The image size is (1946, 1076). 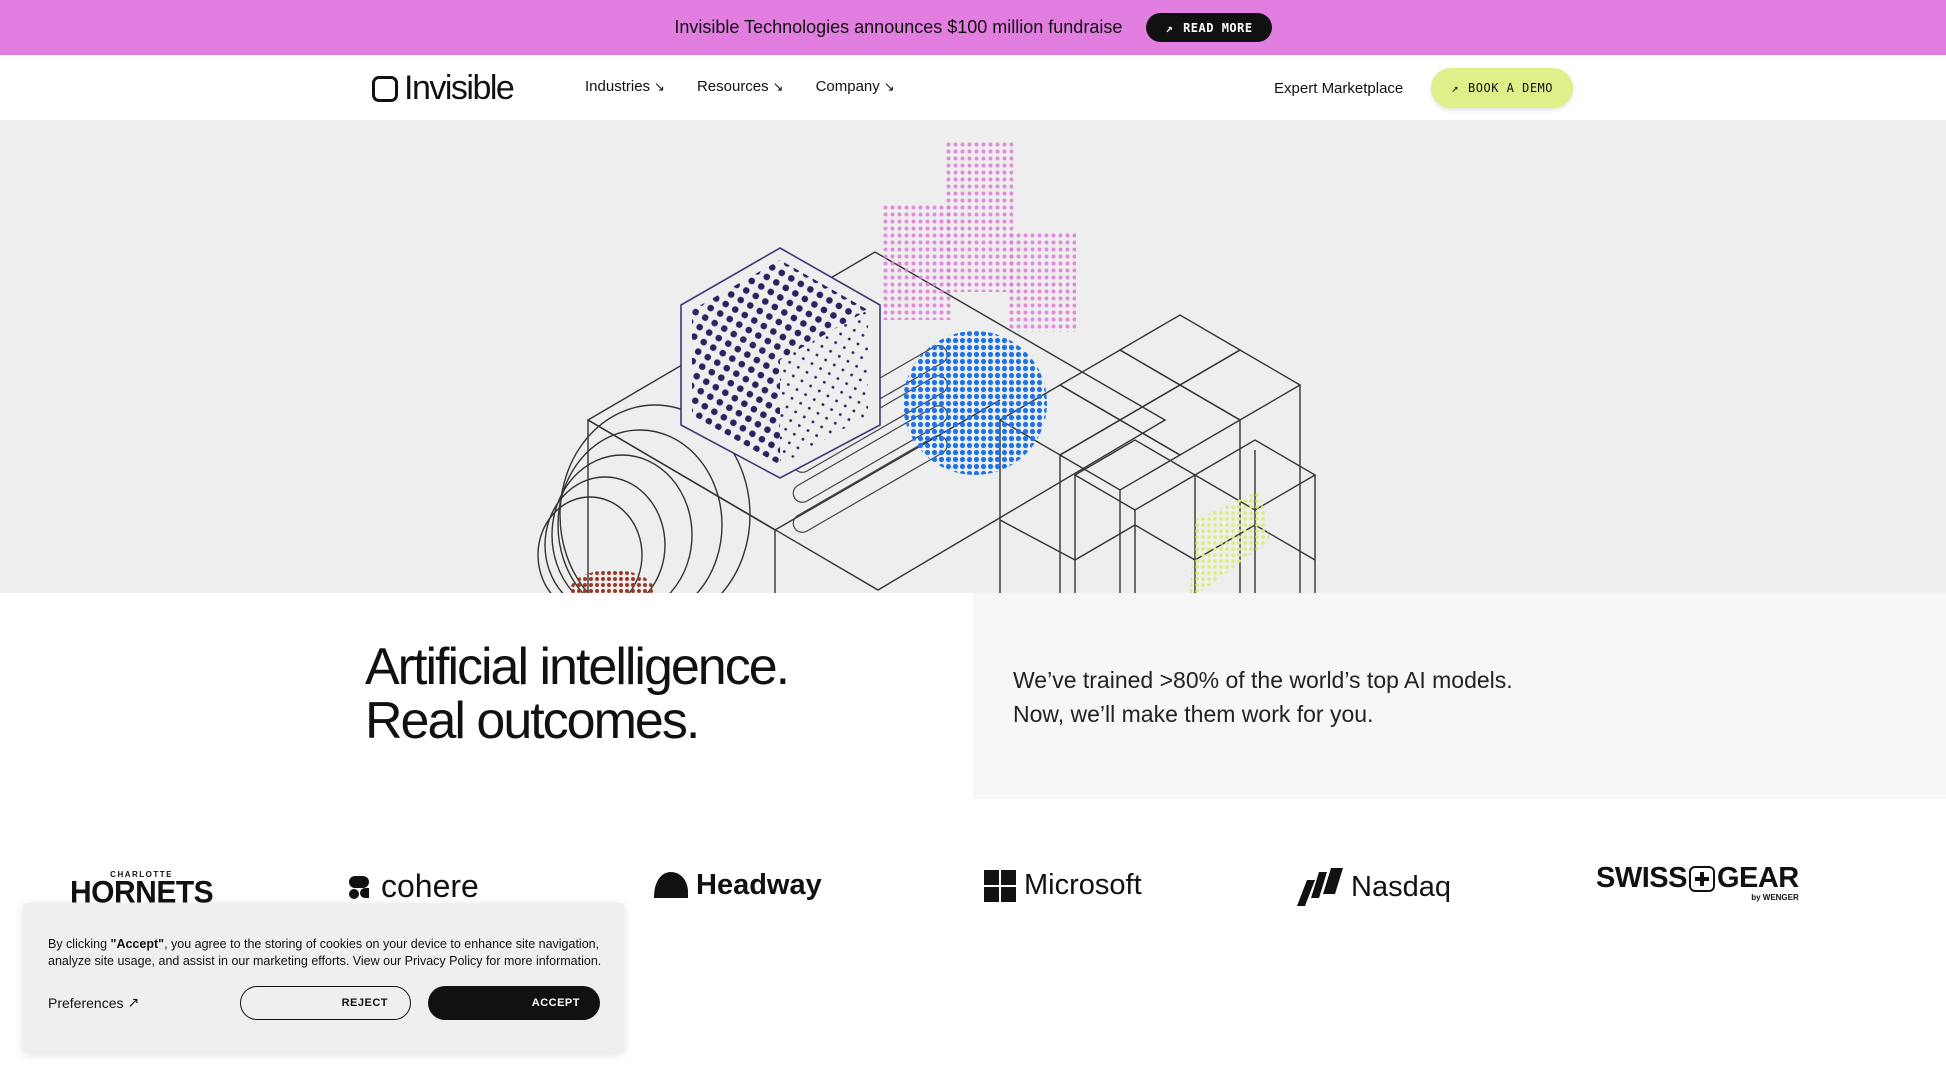 I want to click on nav-link-resources: Resources ↘, so click(x=740, y=86).